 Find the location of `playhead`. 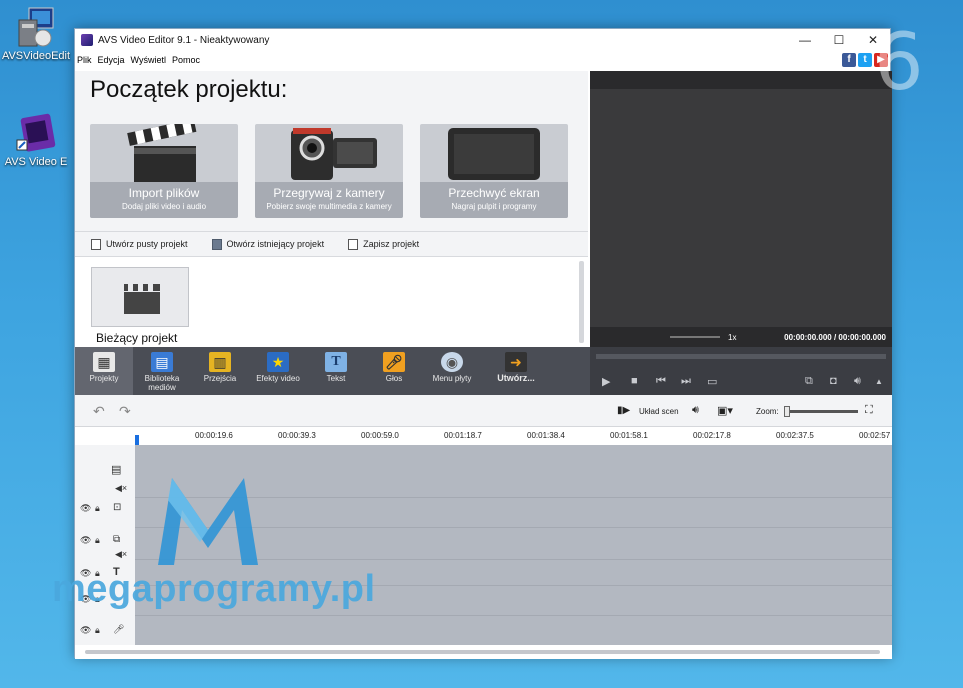

playhead is located at coordinates (137, 440).